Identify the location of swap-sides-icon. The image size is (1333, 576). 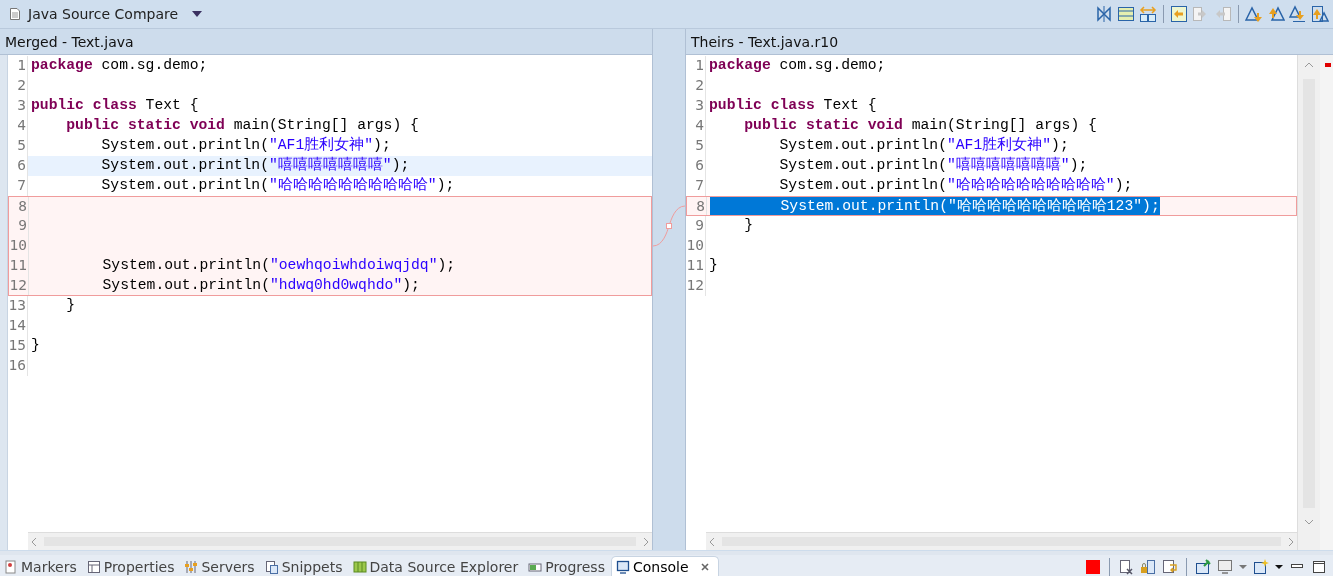
(1148, 14).